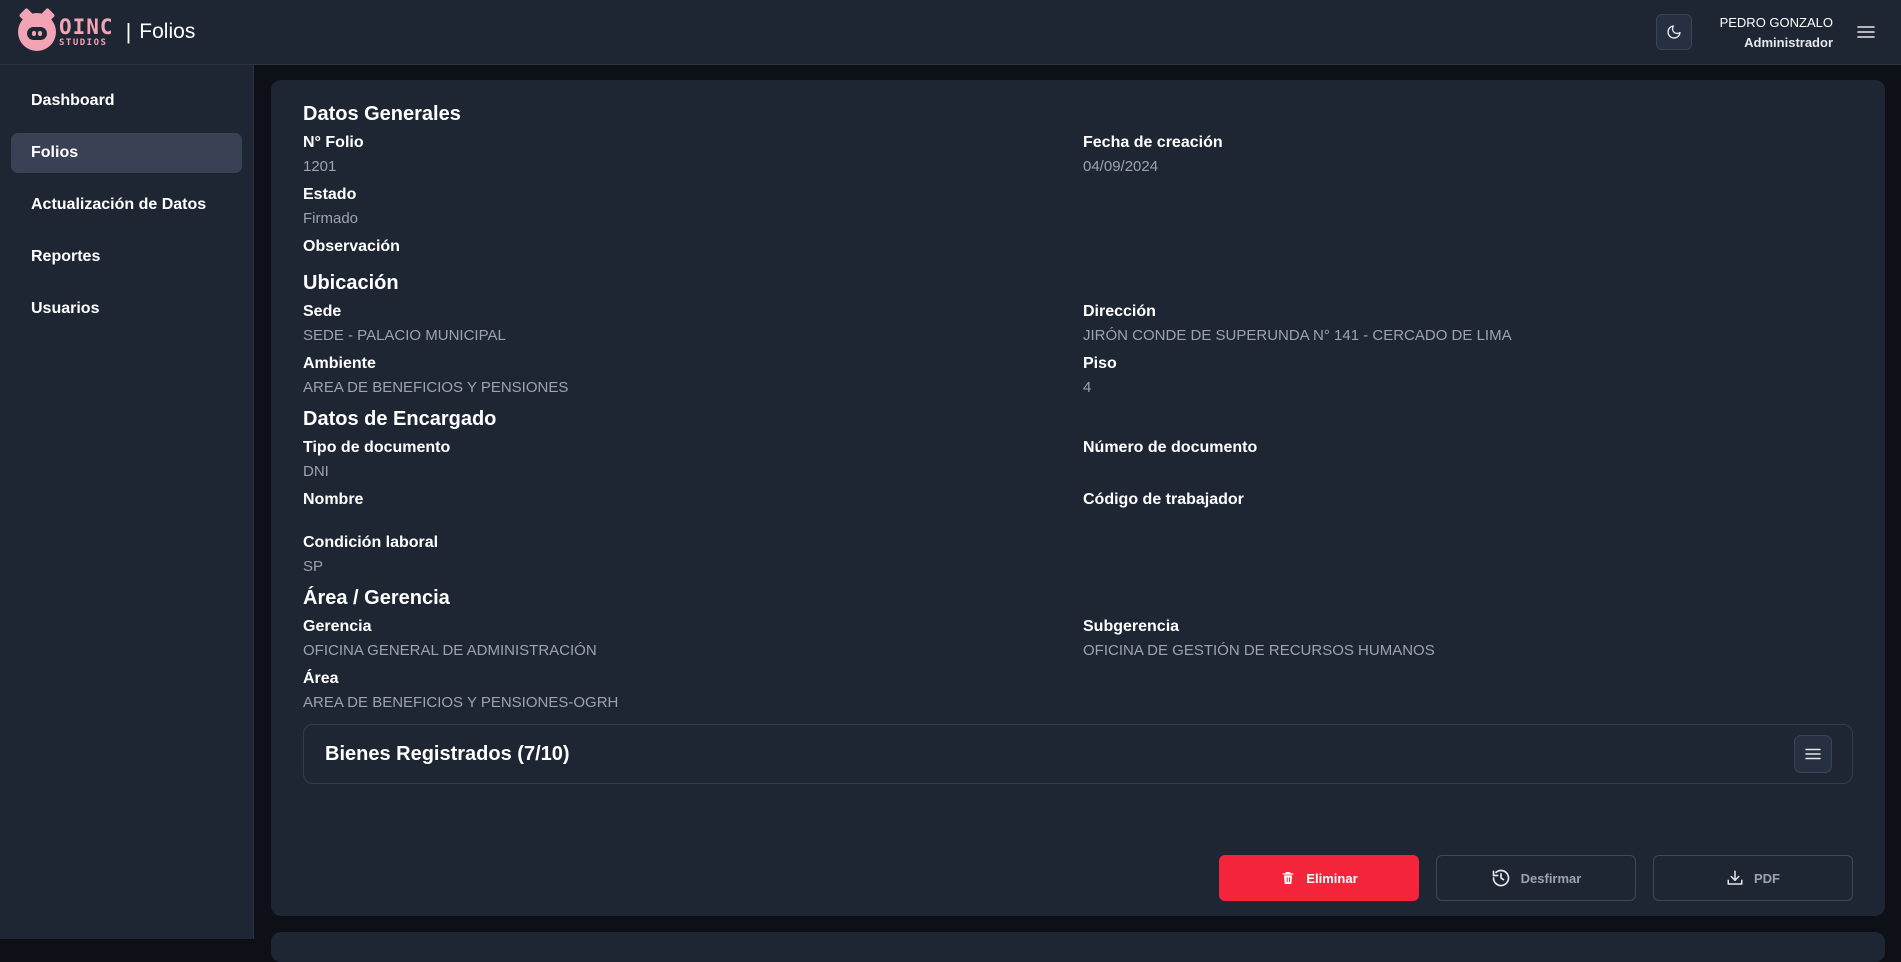 The image size is (1901, 962). Describe the element at coordinates (1332, 878) in the screenshot. I see `eliminar-label: Eliminar` at that location.